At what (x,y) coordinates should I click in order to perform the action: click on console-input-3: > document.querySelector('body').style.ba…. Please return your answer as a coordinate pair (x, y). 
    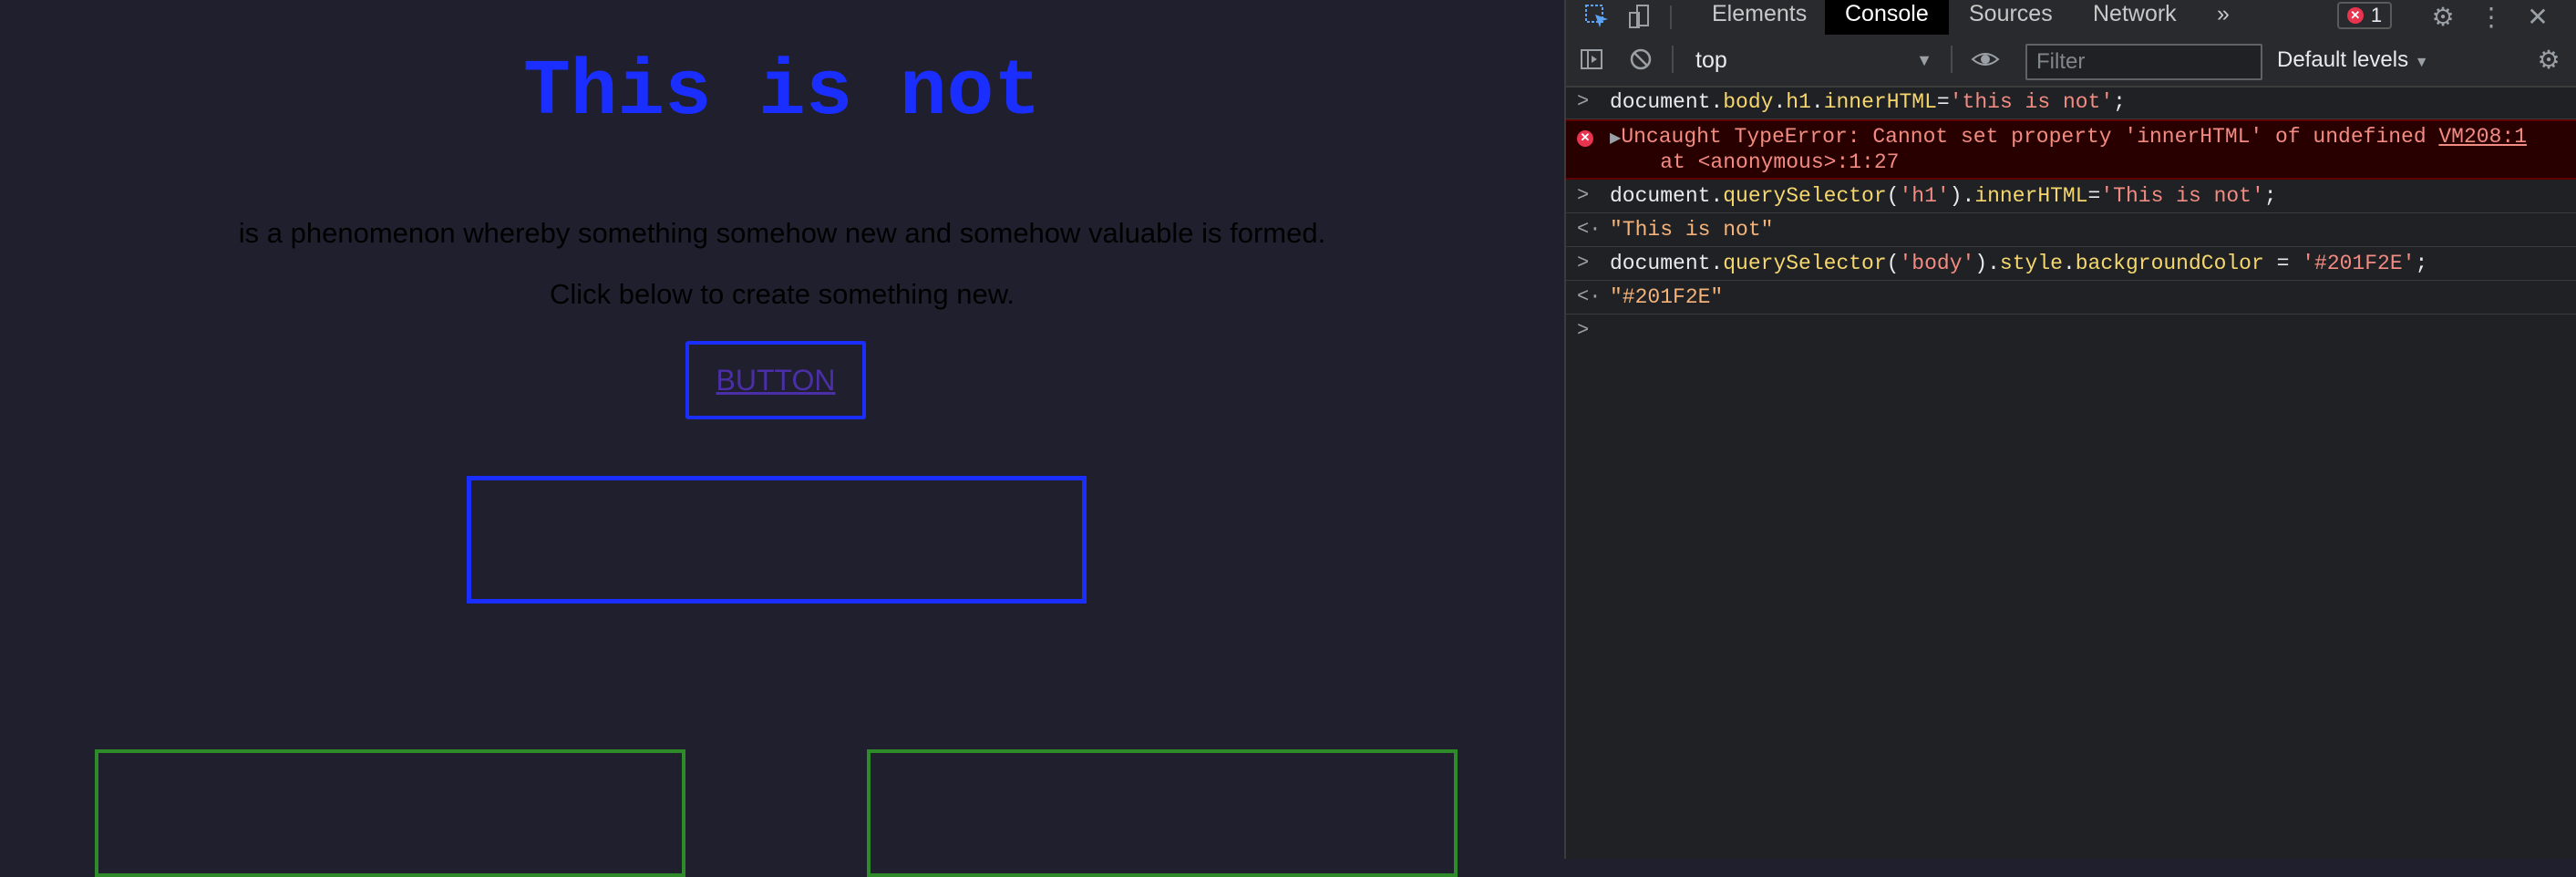
    Looking at the image, I should click on (2071, 264).